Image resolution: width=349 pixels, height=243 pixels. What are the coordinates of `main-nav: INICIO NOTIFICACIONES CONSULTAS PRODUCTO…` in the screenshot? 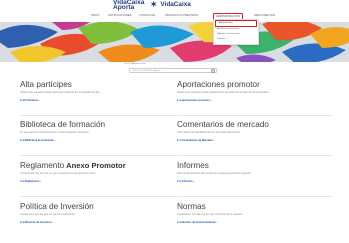 It's located at (174, 16).